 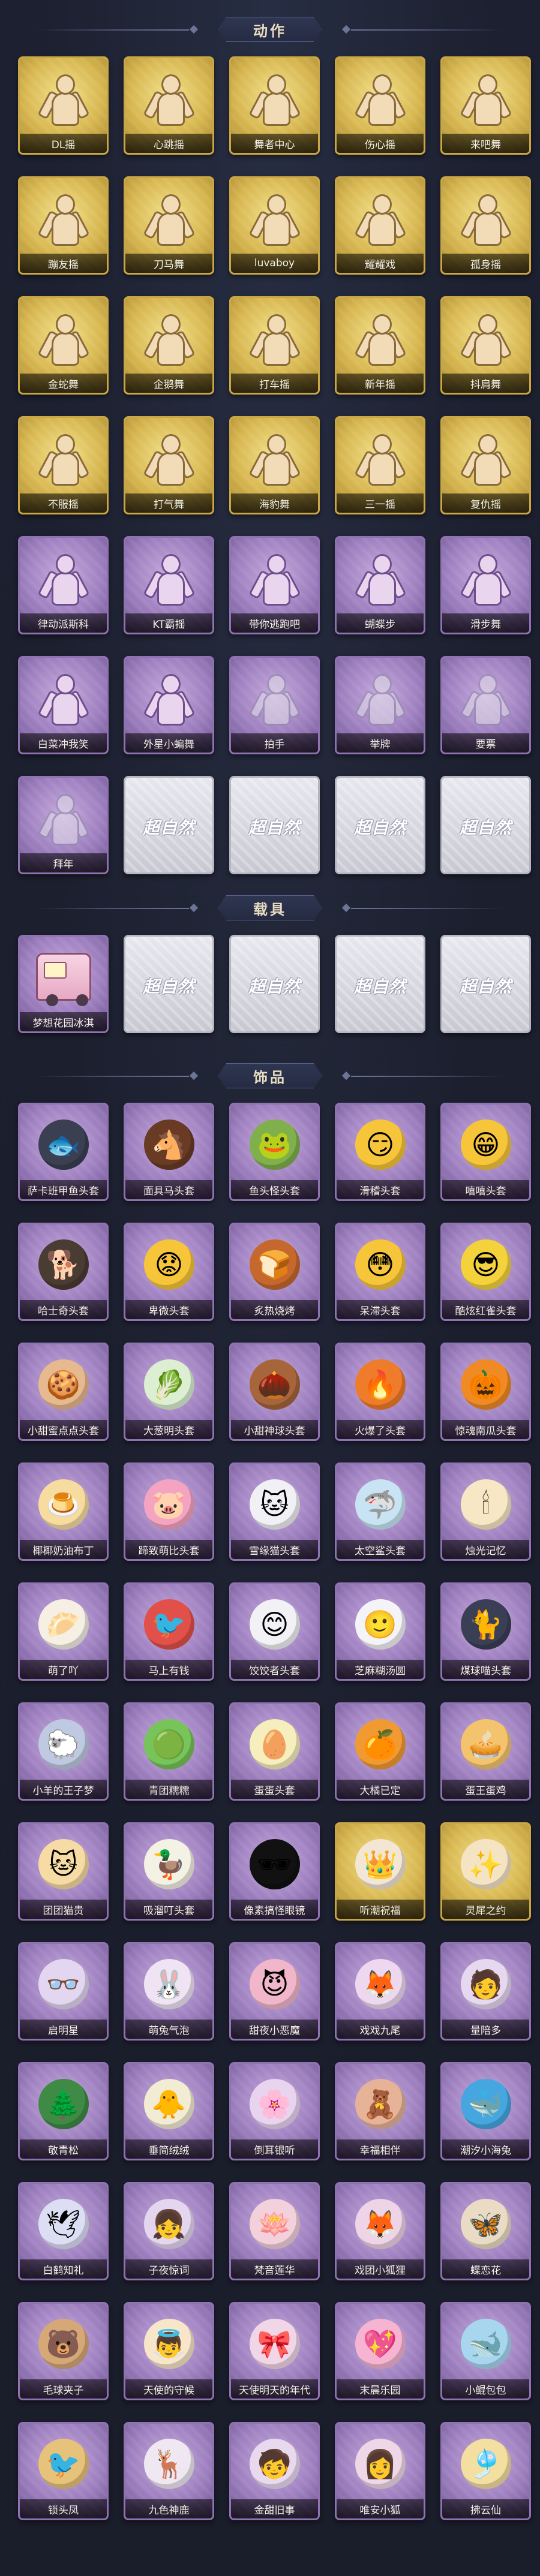 I want to click on item-card: 🥚 蛋蛋头套, so click(x=274, y=1752).